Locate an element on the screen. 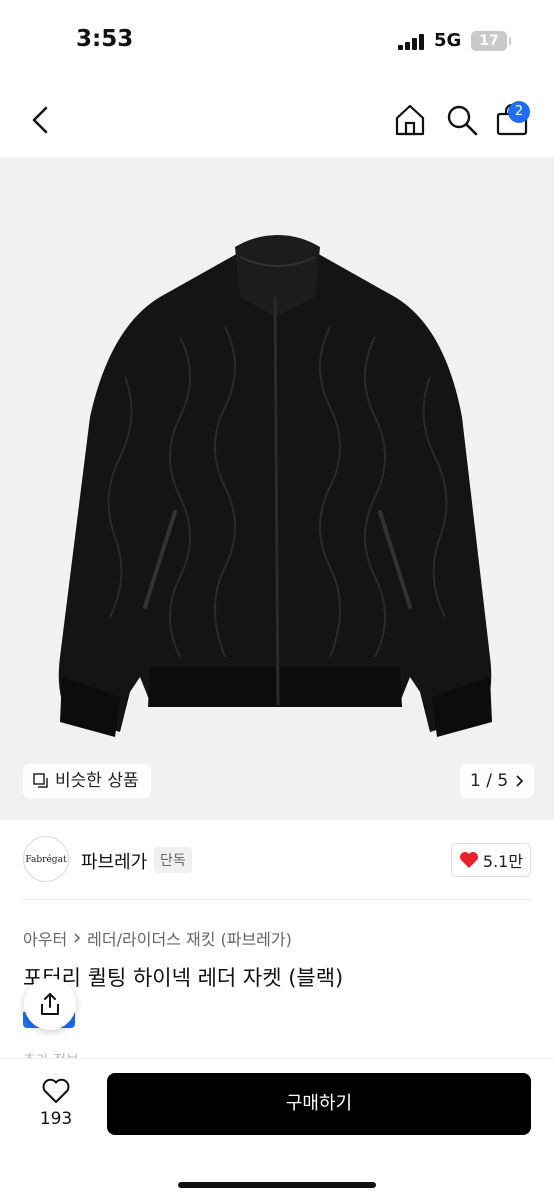 The width and height of the screenshot is (554, 1200). network-type: 5G is located at coordinates (448, 40).